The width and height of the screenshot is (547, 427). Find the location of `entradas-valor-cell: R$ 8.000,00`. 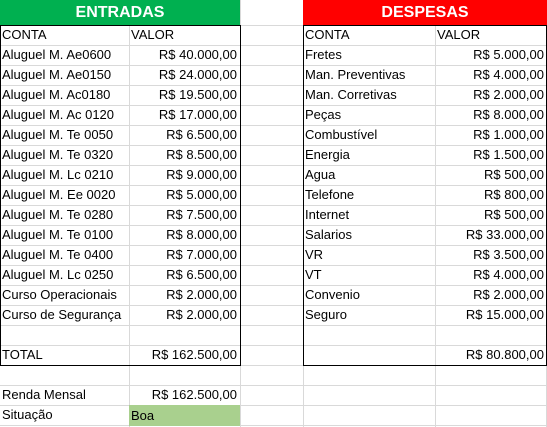

entradas-valor-cell: R$ 8.000,00 is located at coordinates (184, 235).